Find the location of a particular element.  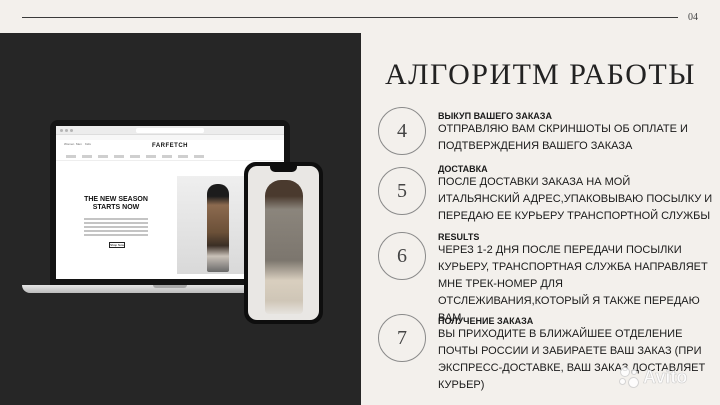

site-logo: FARFETCH is located at coordinates (170, 146).